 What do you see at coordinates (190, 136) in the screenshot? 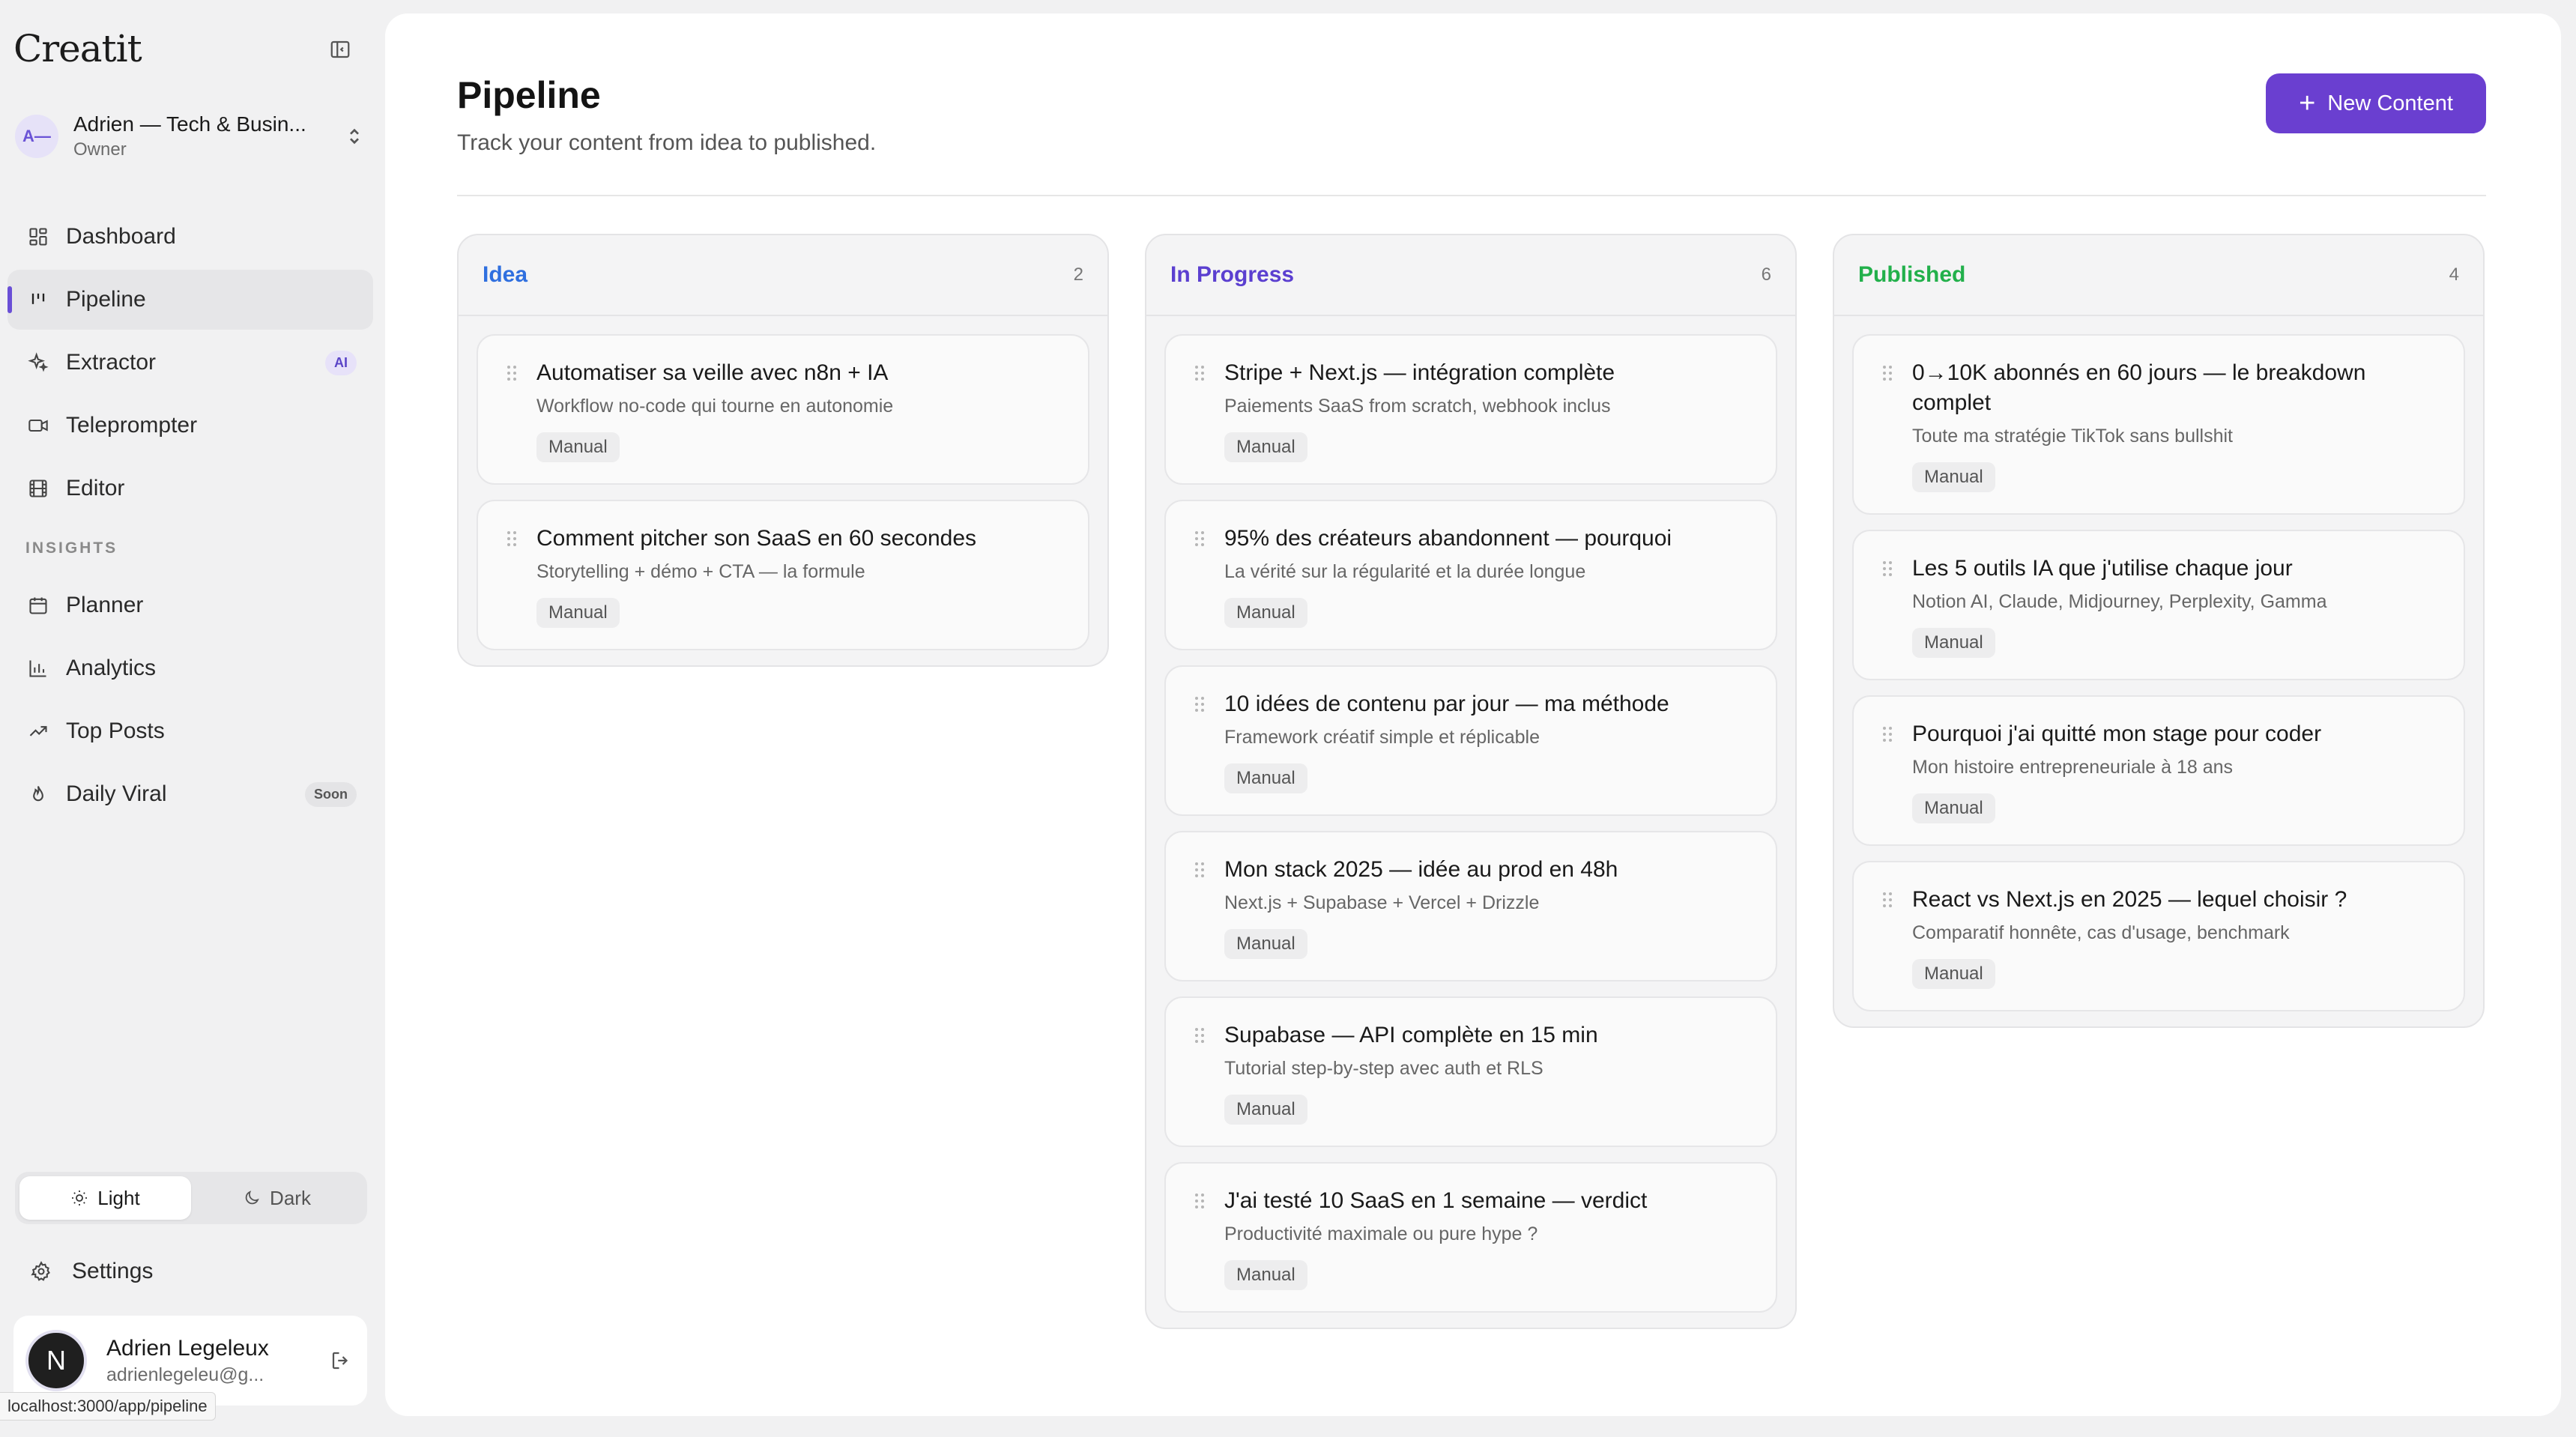
I see `workspace-switcher: A— Adrien — Tech & Busin... Owner` at bounding box center [190, 136].